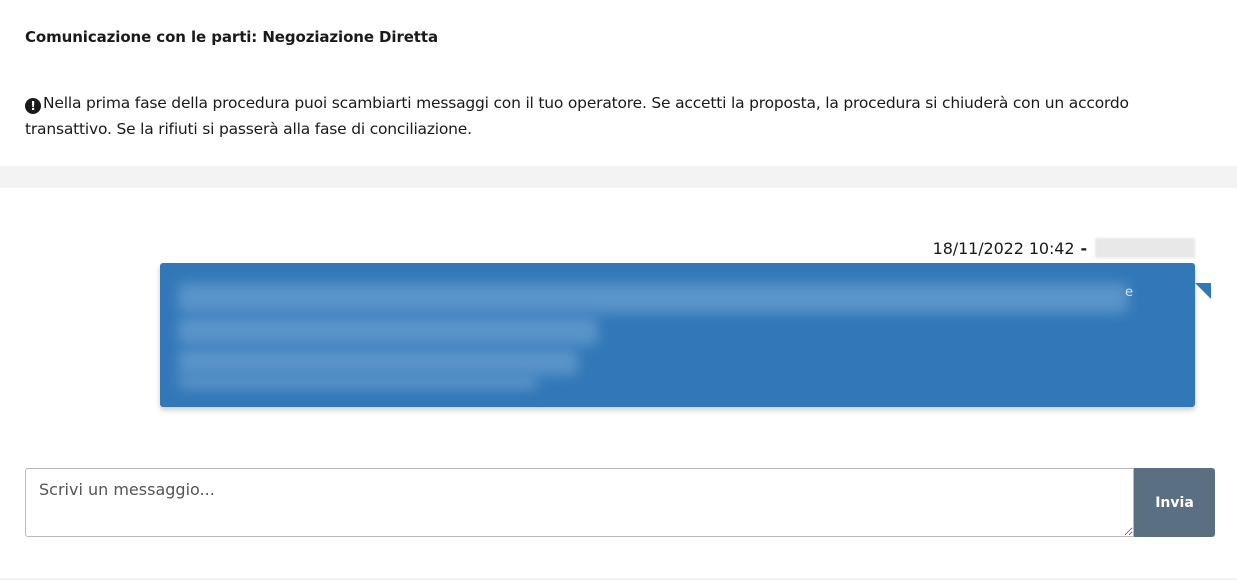 The width and height of the screenshot is (1237, 580). I want to click on redacted-sender-name, so click(1145, 248).